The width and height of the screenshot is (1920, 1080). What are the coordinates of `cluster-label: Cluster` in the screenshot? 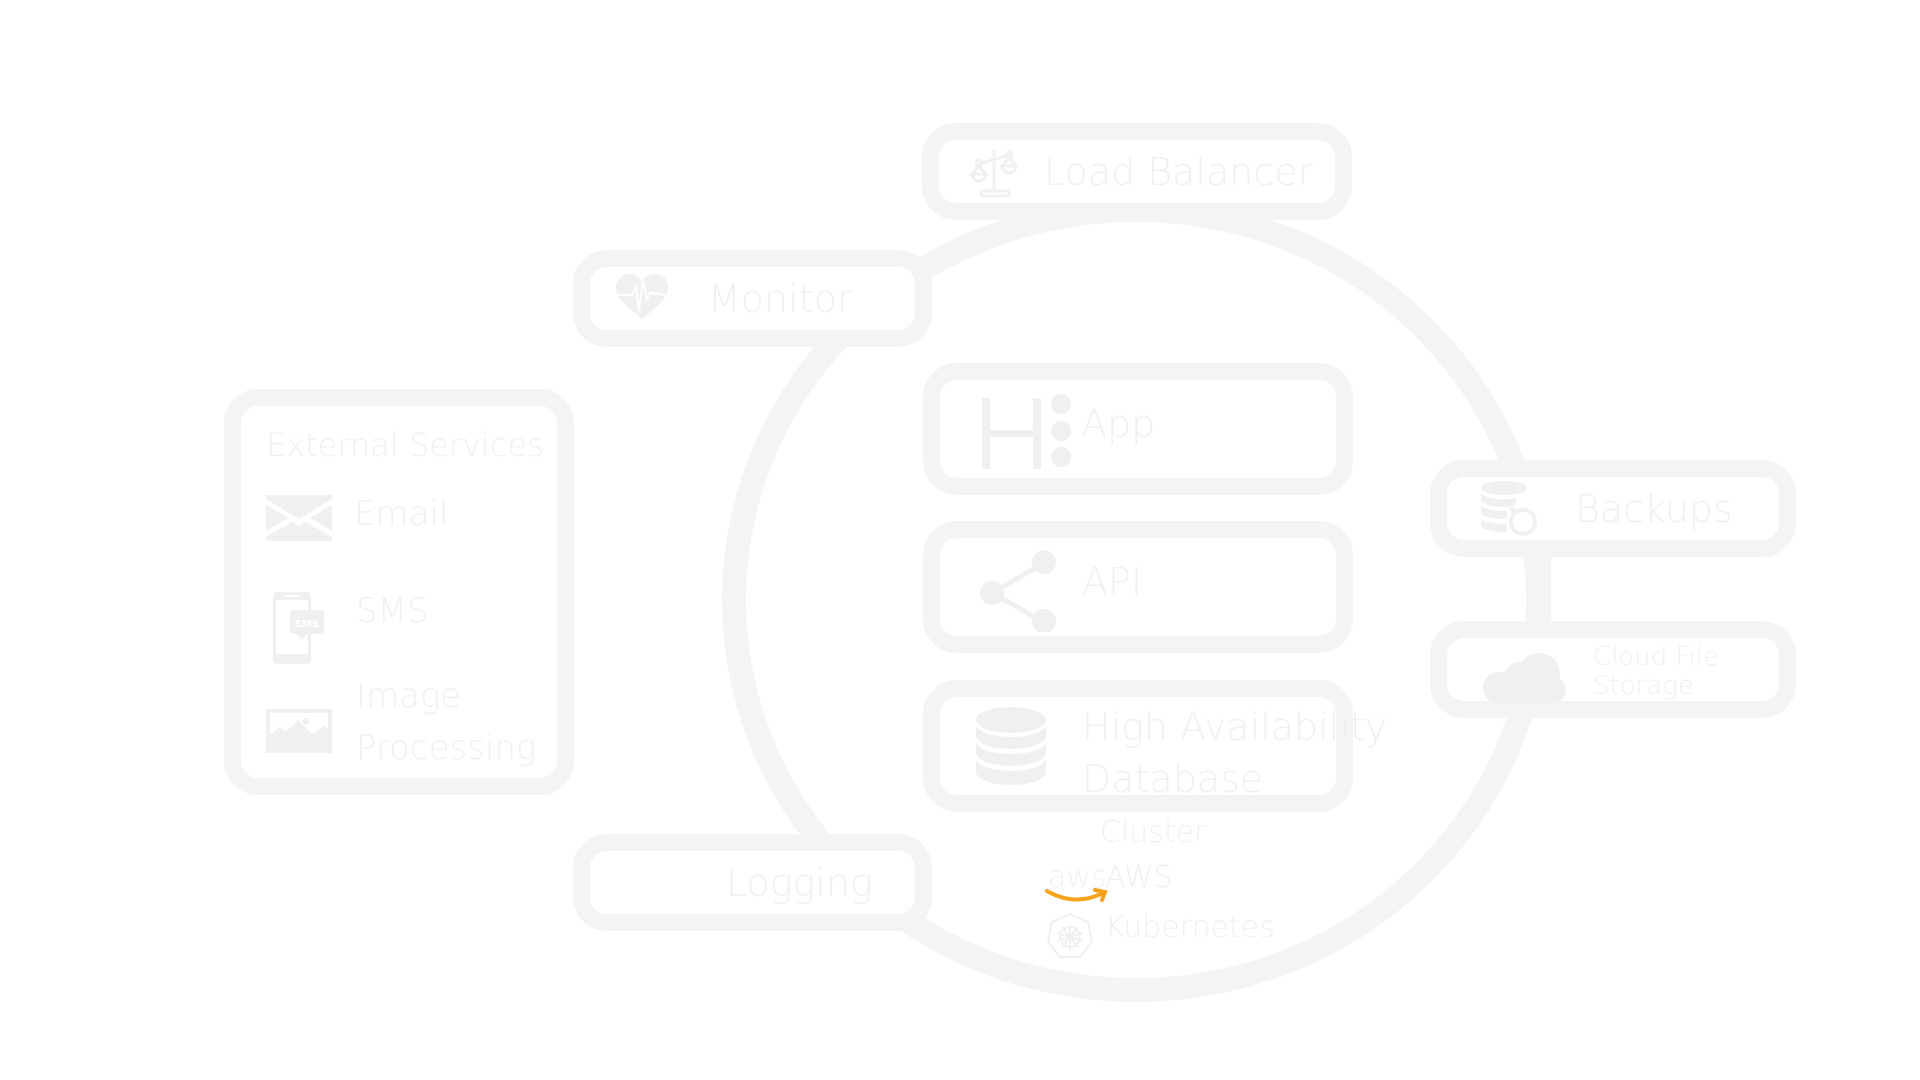 It's located at (1153, 832).